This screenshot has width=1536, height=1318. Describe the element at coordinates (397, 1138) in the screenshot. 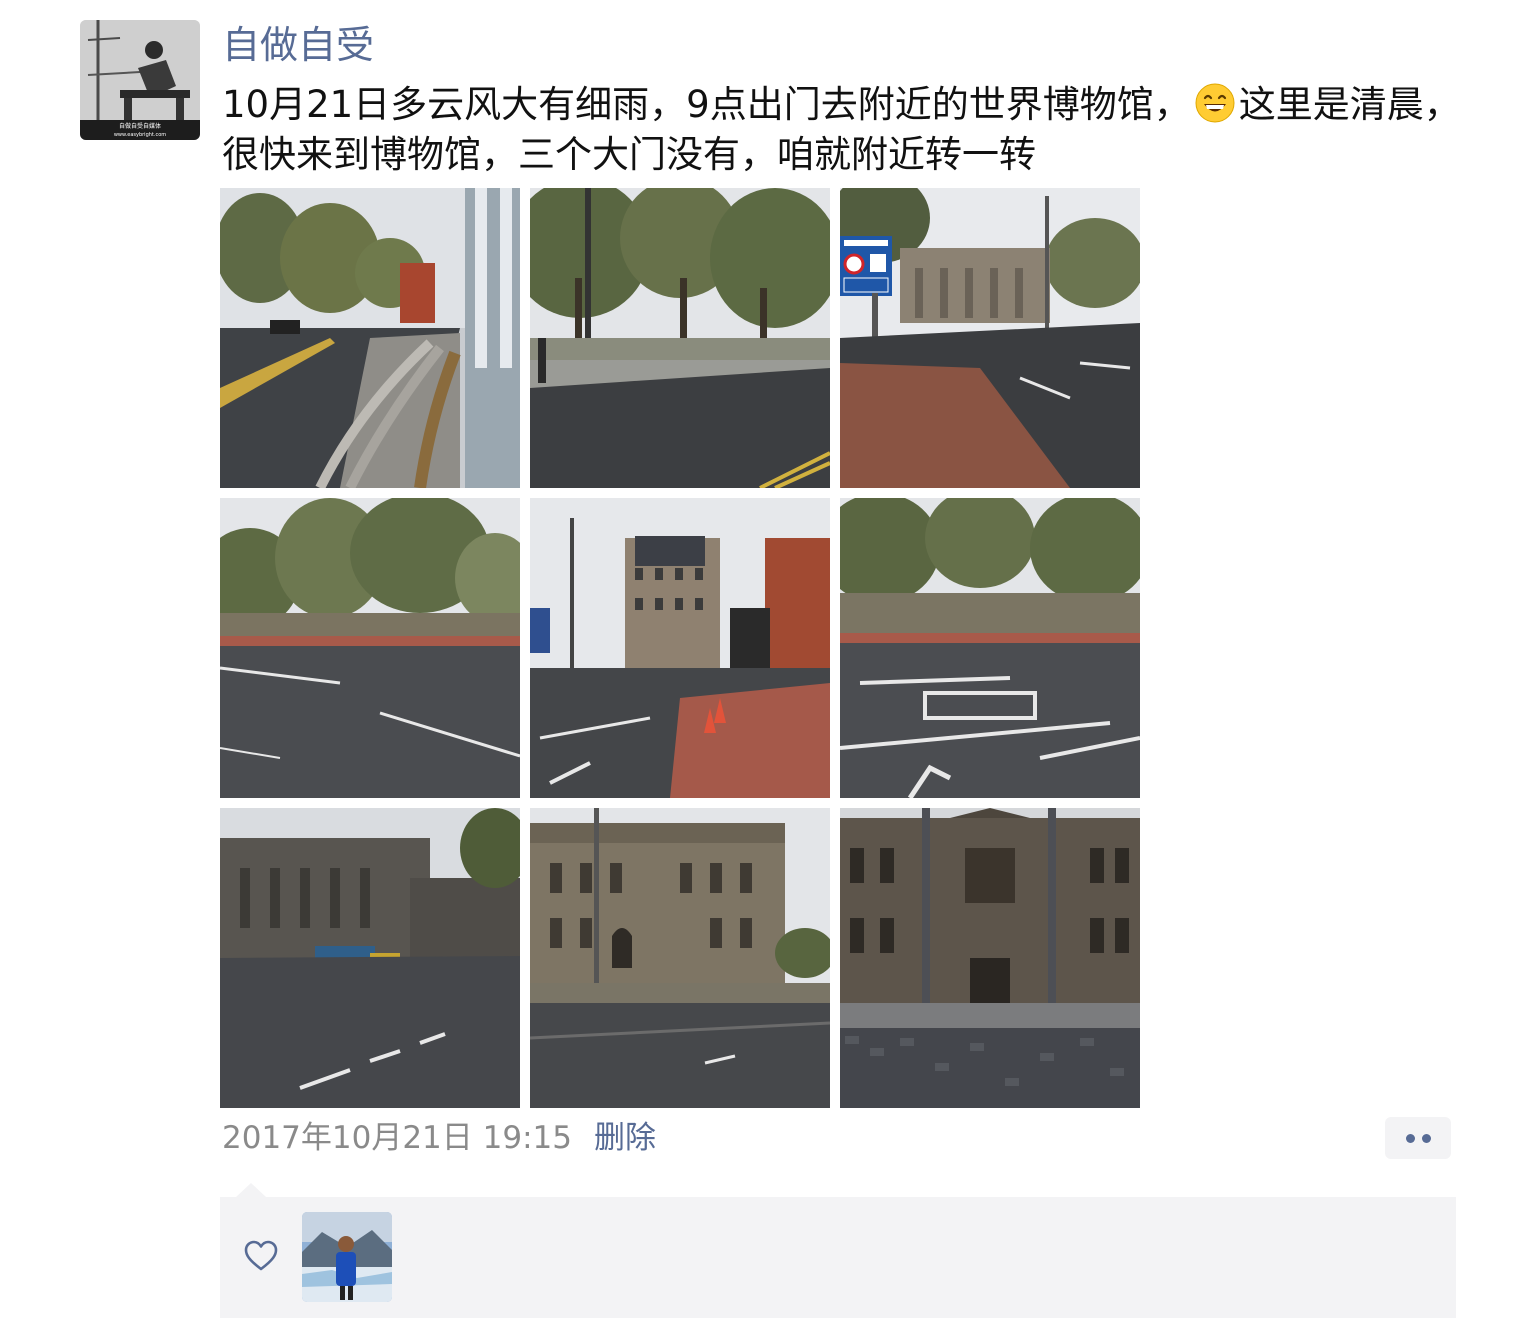

I see `post-timestamp: 2017年10月21日 19:15` at that location.